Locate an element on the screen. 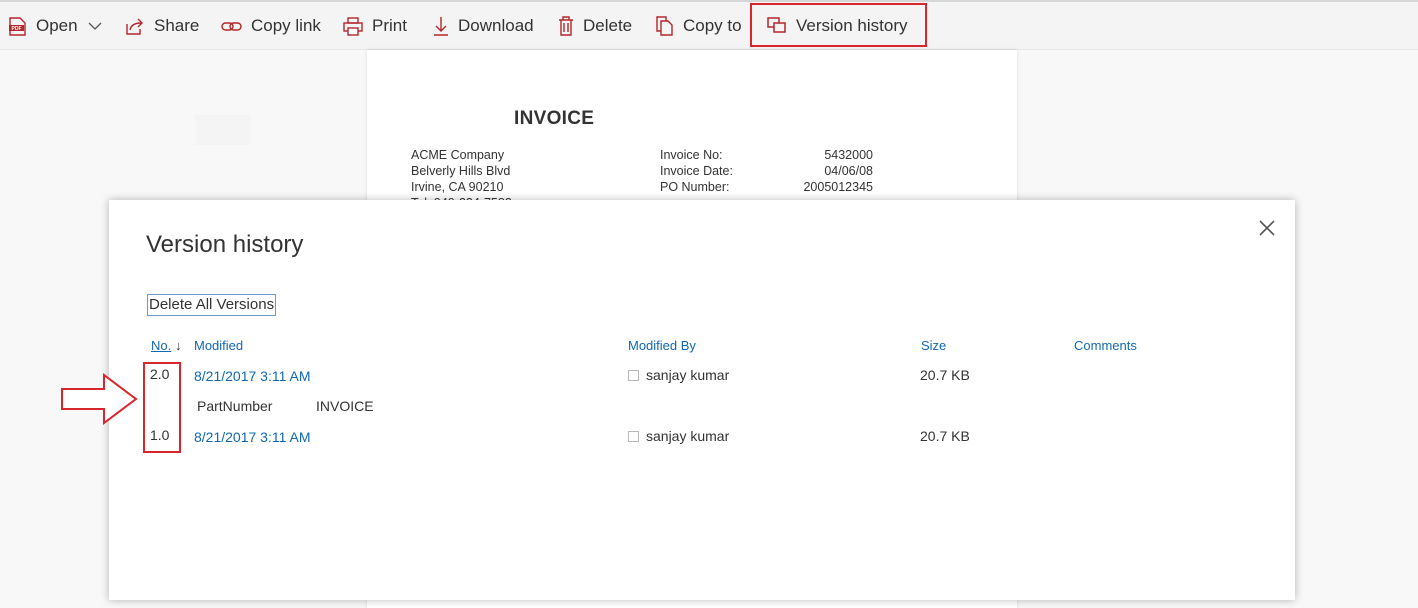 The image size is (1418, 608). share-icon is located at coordinates (134, 26).